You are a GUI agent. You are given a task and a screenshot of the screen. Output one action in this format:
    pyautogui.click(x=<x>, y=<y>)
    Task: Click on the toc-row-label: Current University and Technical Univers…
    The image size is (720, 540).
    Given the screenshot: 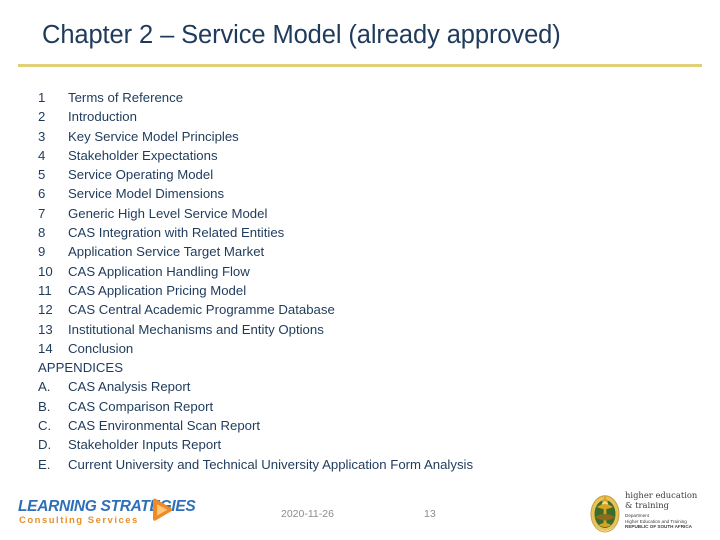 What is the action you would take?
    pyautogui.click(x=271, y=464)
    